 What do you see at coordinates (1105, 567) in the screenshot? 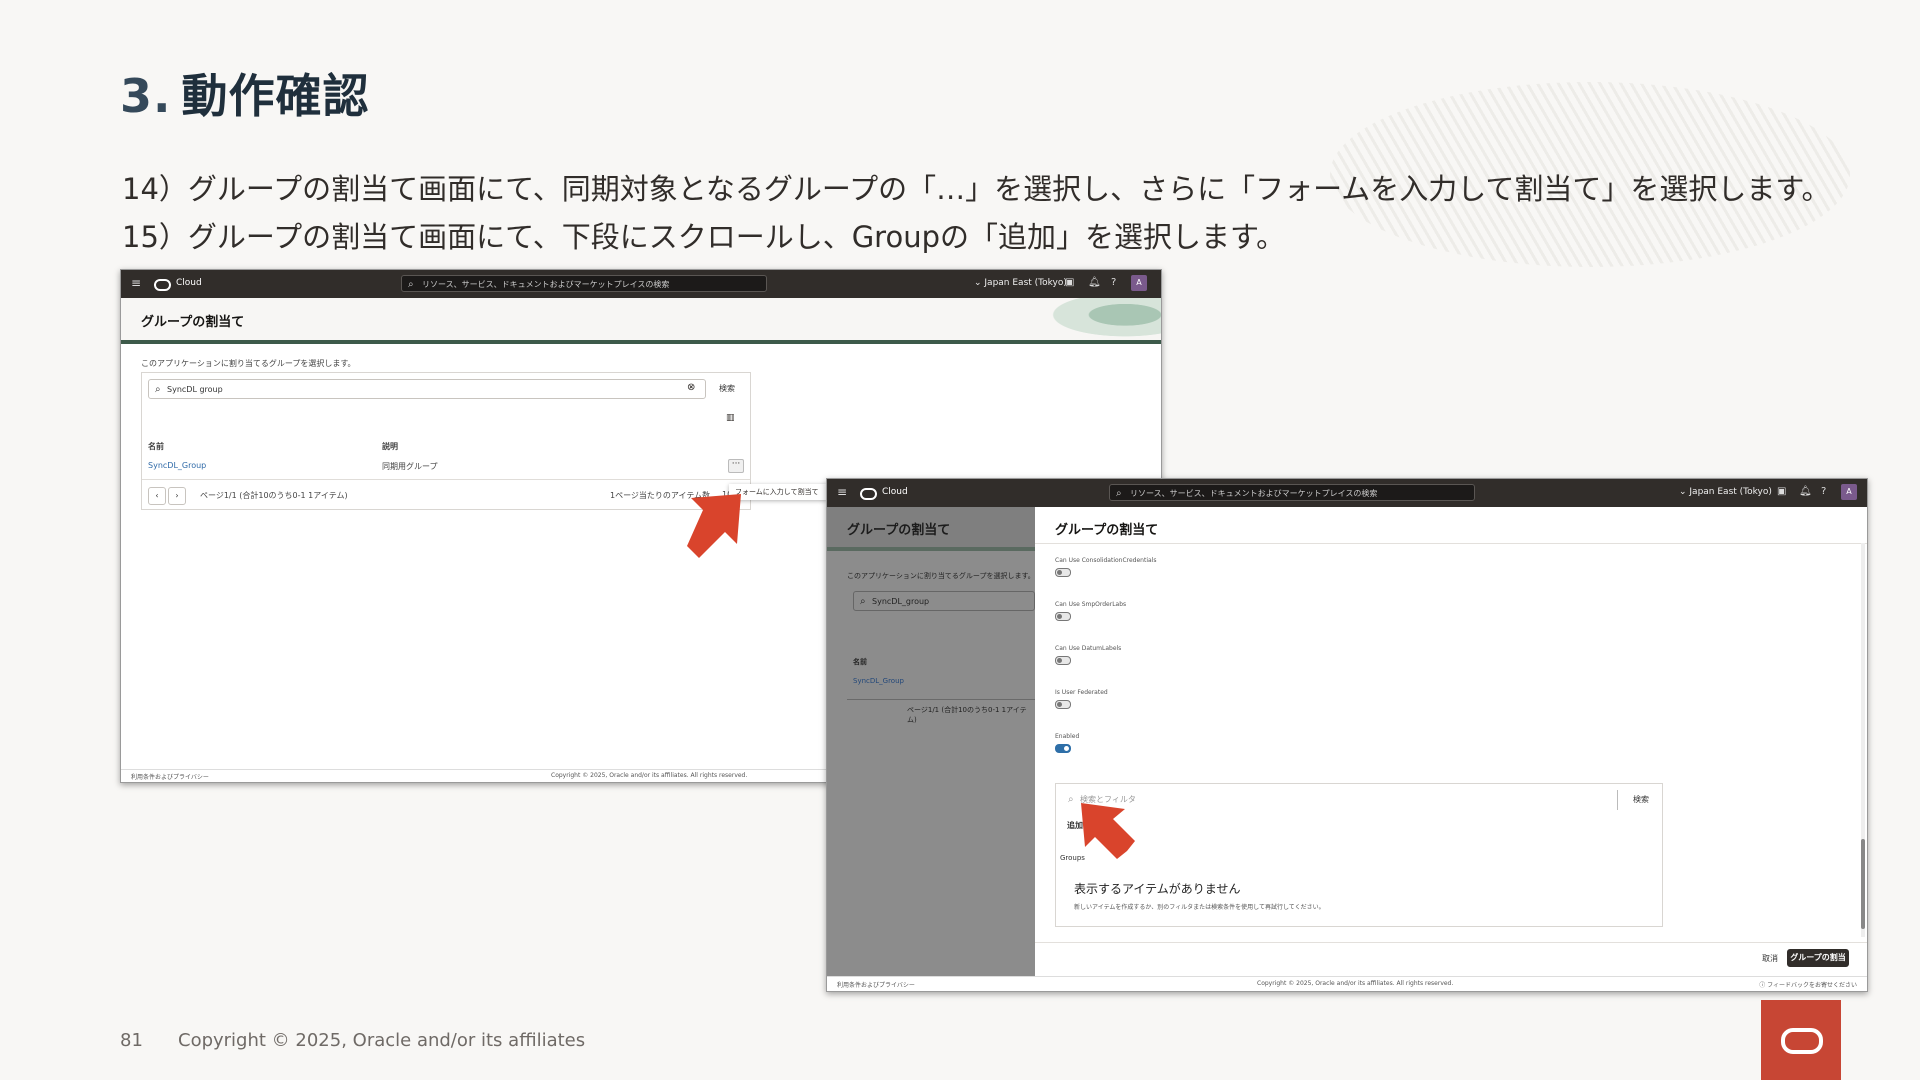
I see `attribute-toggle-0: Can Use ConsolidationCredentials` at bounding box center [1105, 567].